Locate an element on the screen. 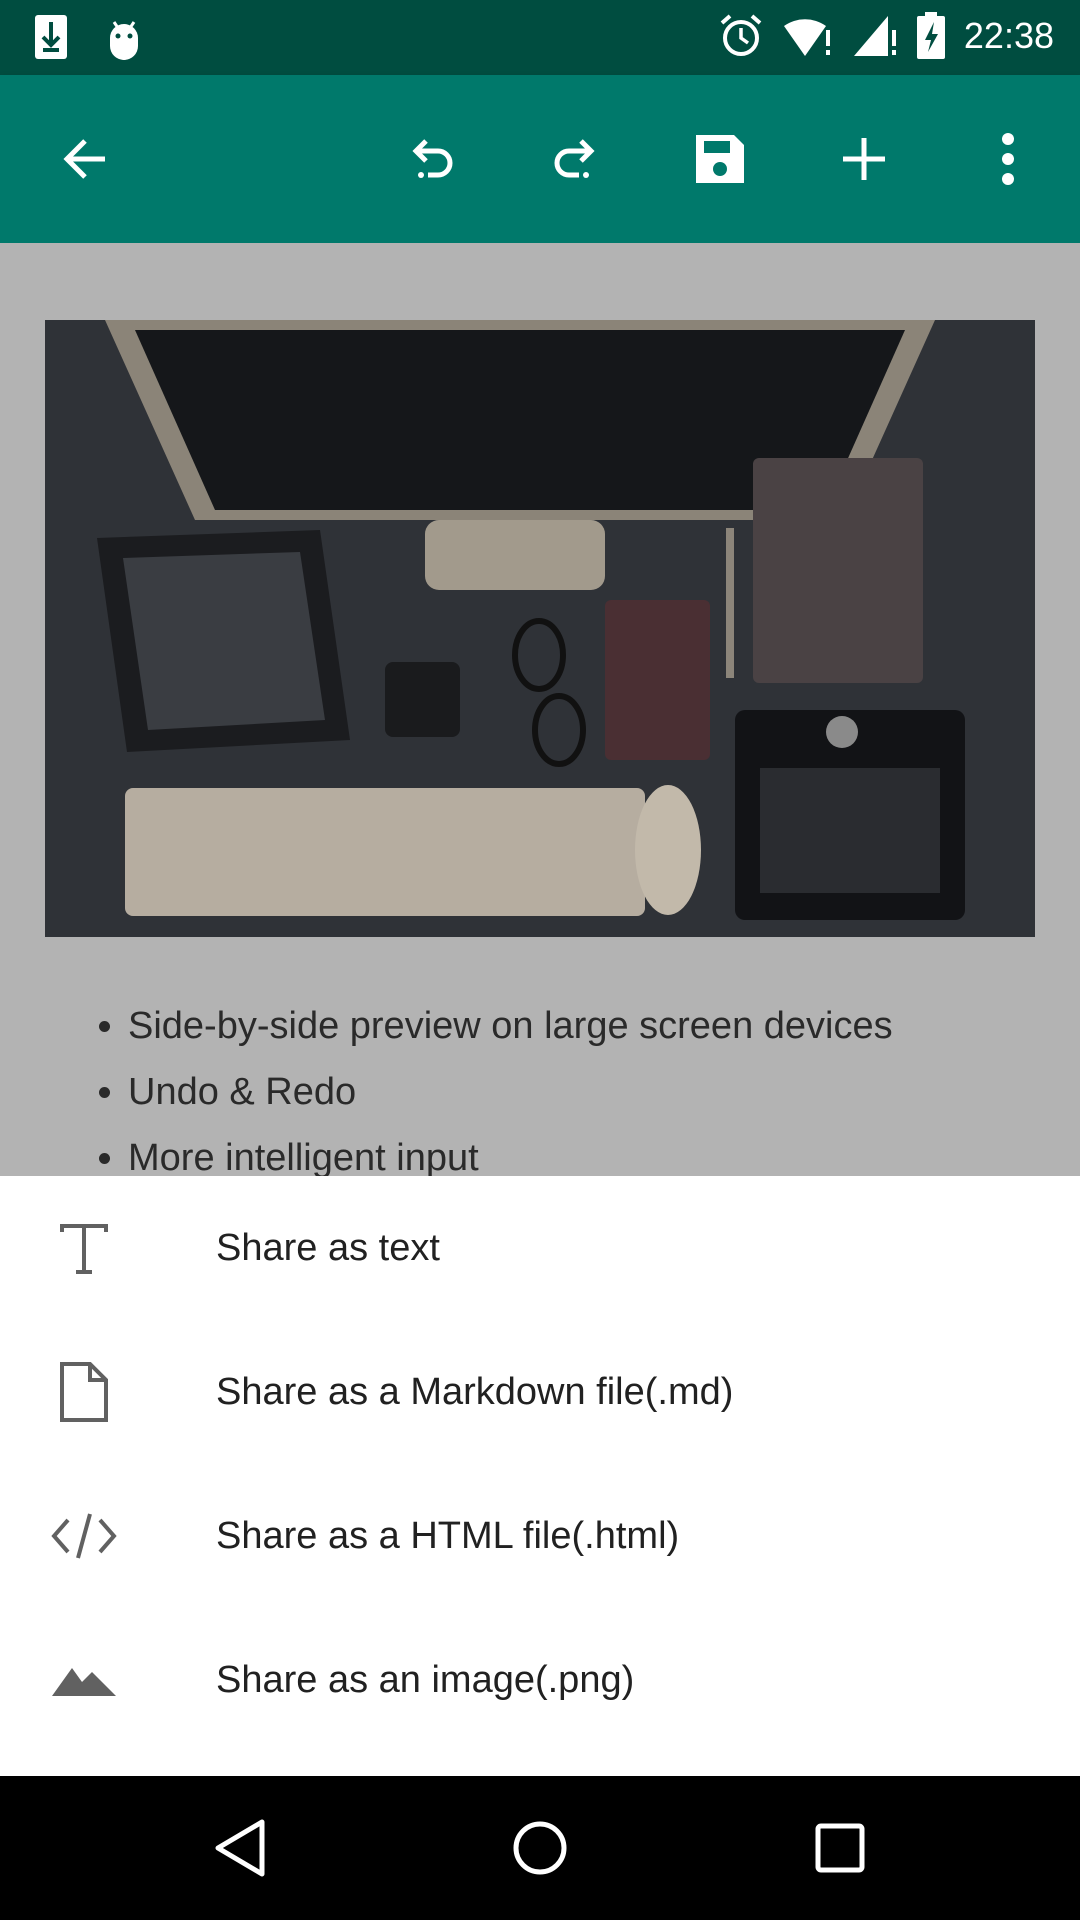 The image size is (1080, 1920). share-option-label: Share as an image(.png) is located at coordinates (425, 1679).